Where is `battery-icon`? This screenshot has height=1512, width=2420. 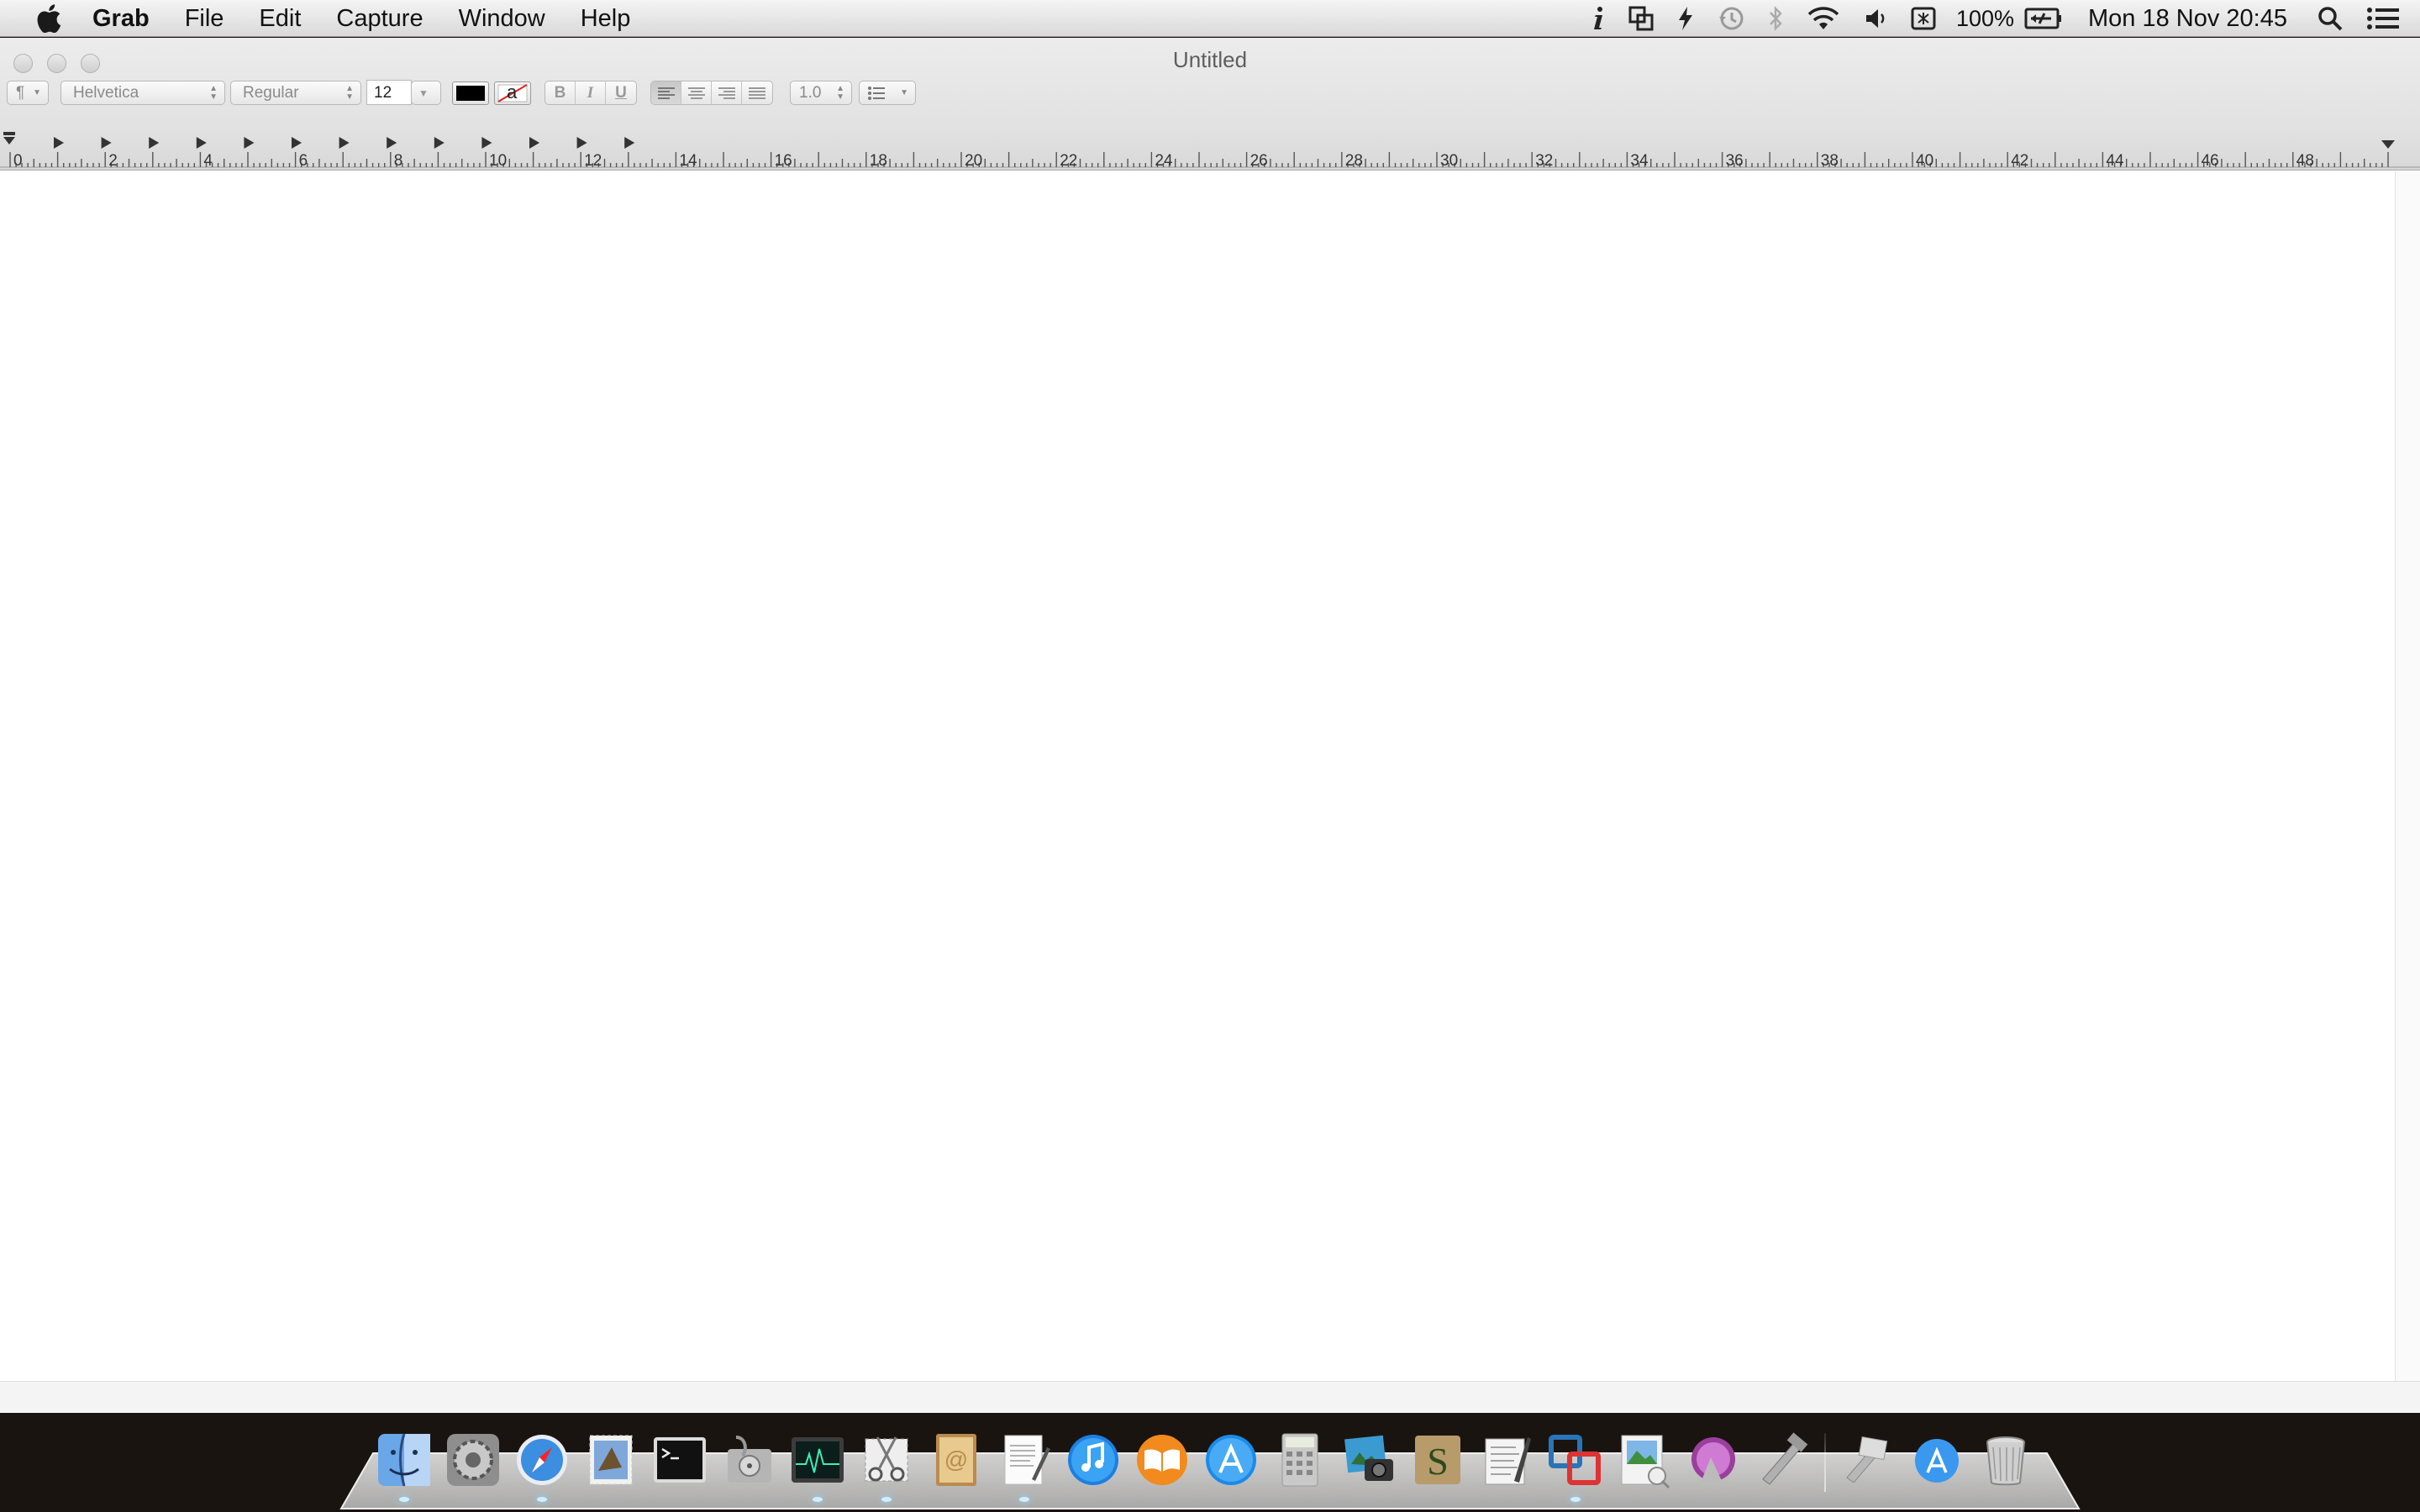 battery-icon is located at coordinates (2049, 18).